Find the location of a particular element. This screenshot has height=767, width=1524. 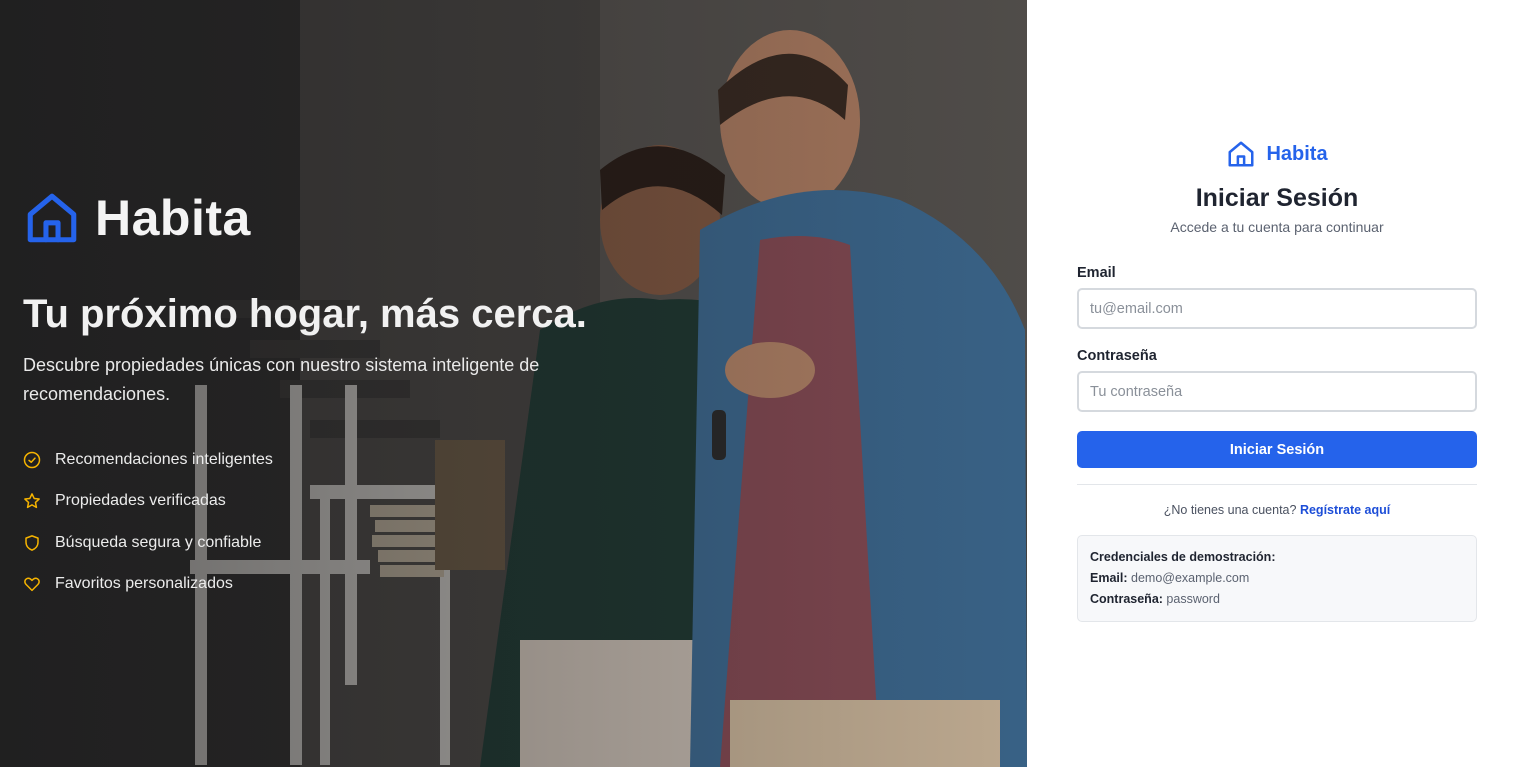

demo-password-label: Contraseña: is located at coordinates (1126, 599).